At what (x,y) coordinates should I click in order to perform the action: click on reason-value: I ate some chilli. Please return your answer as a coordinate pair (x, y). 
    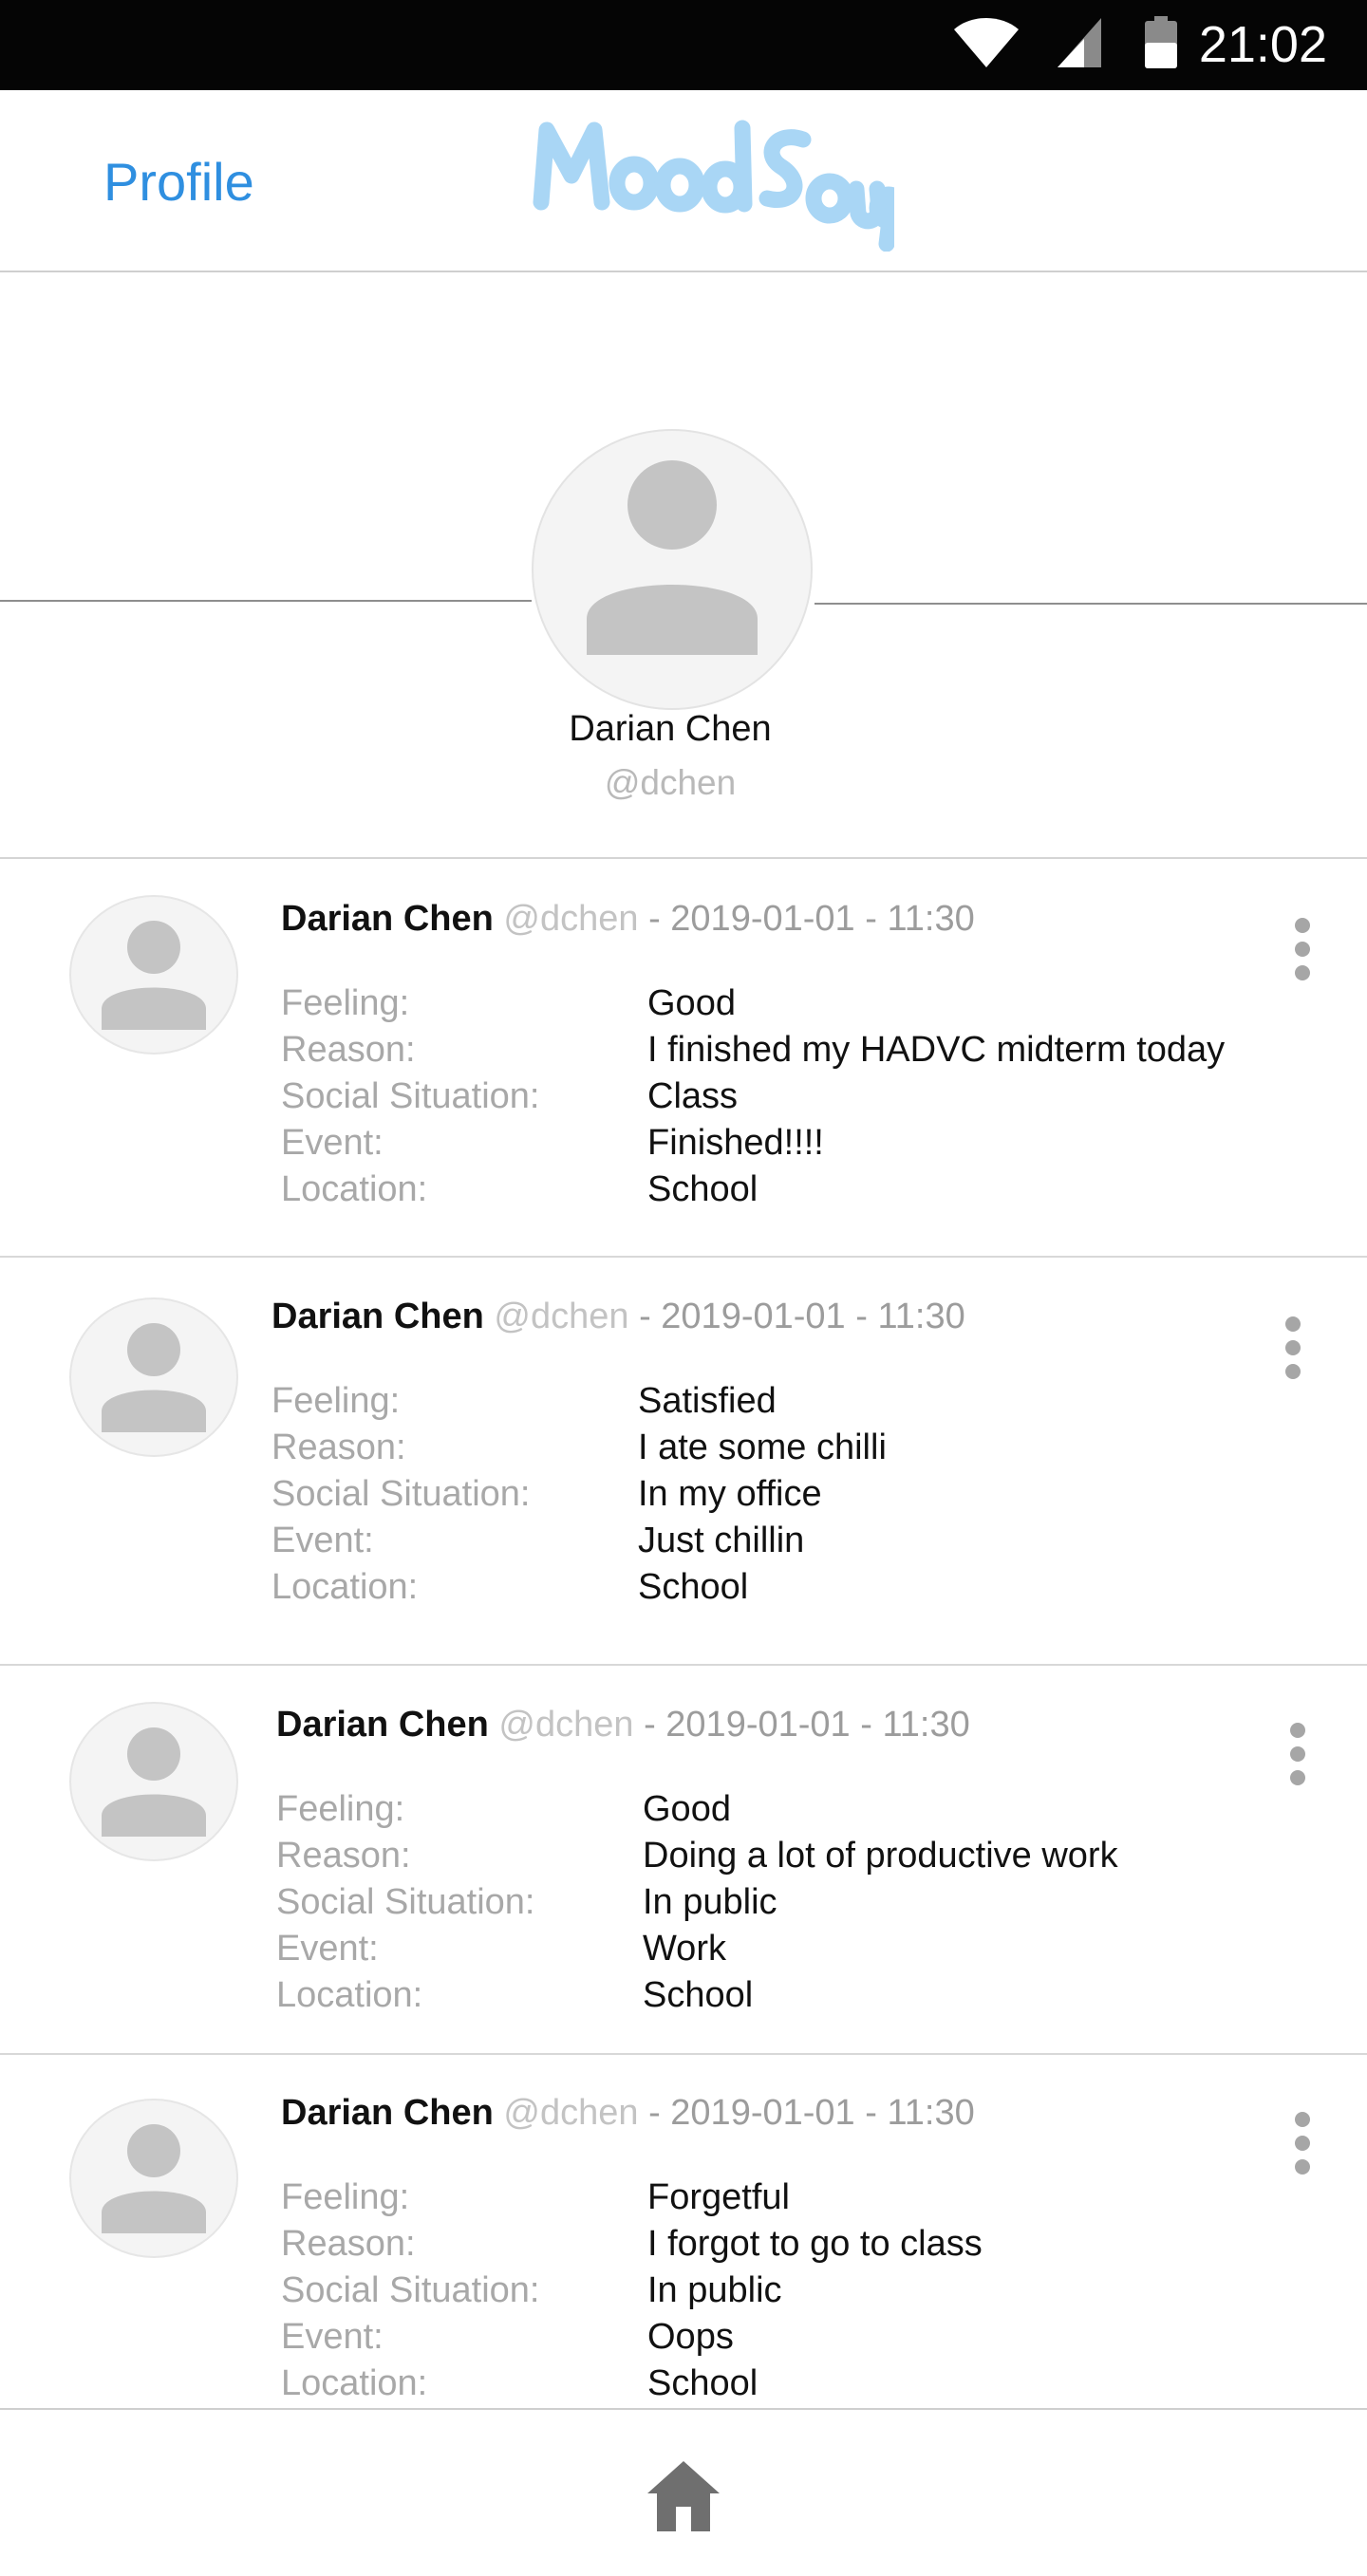
    Looking at the image, I should click on (762, 1447).